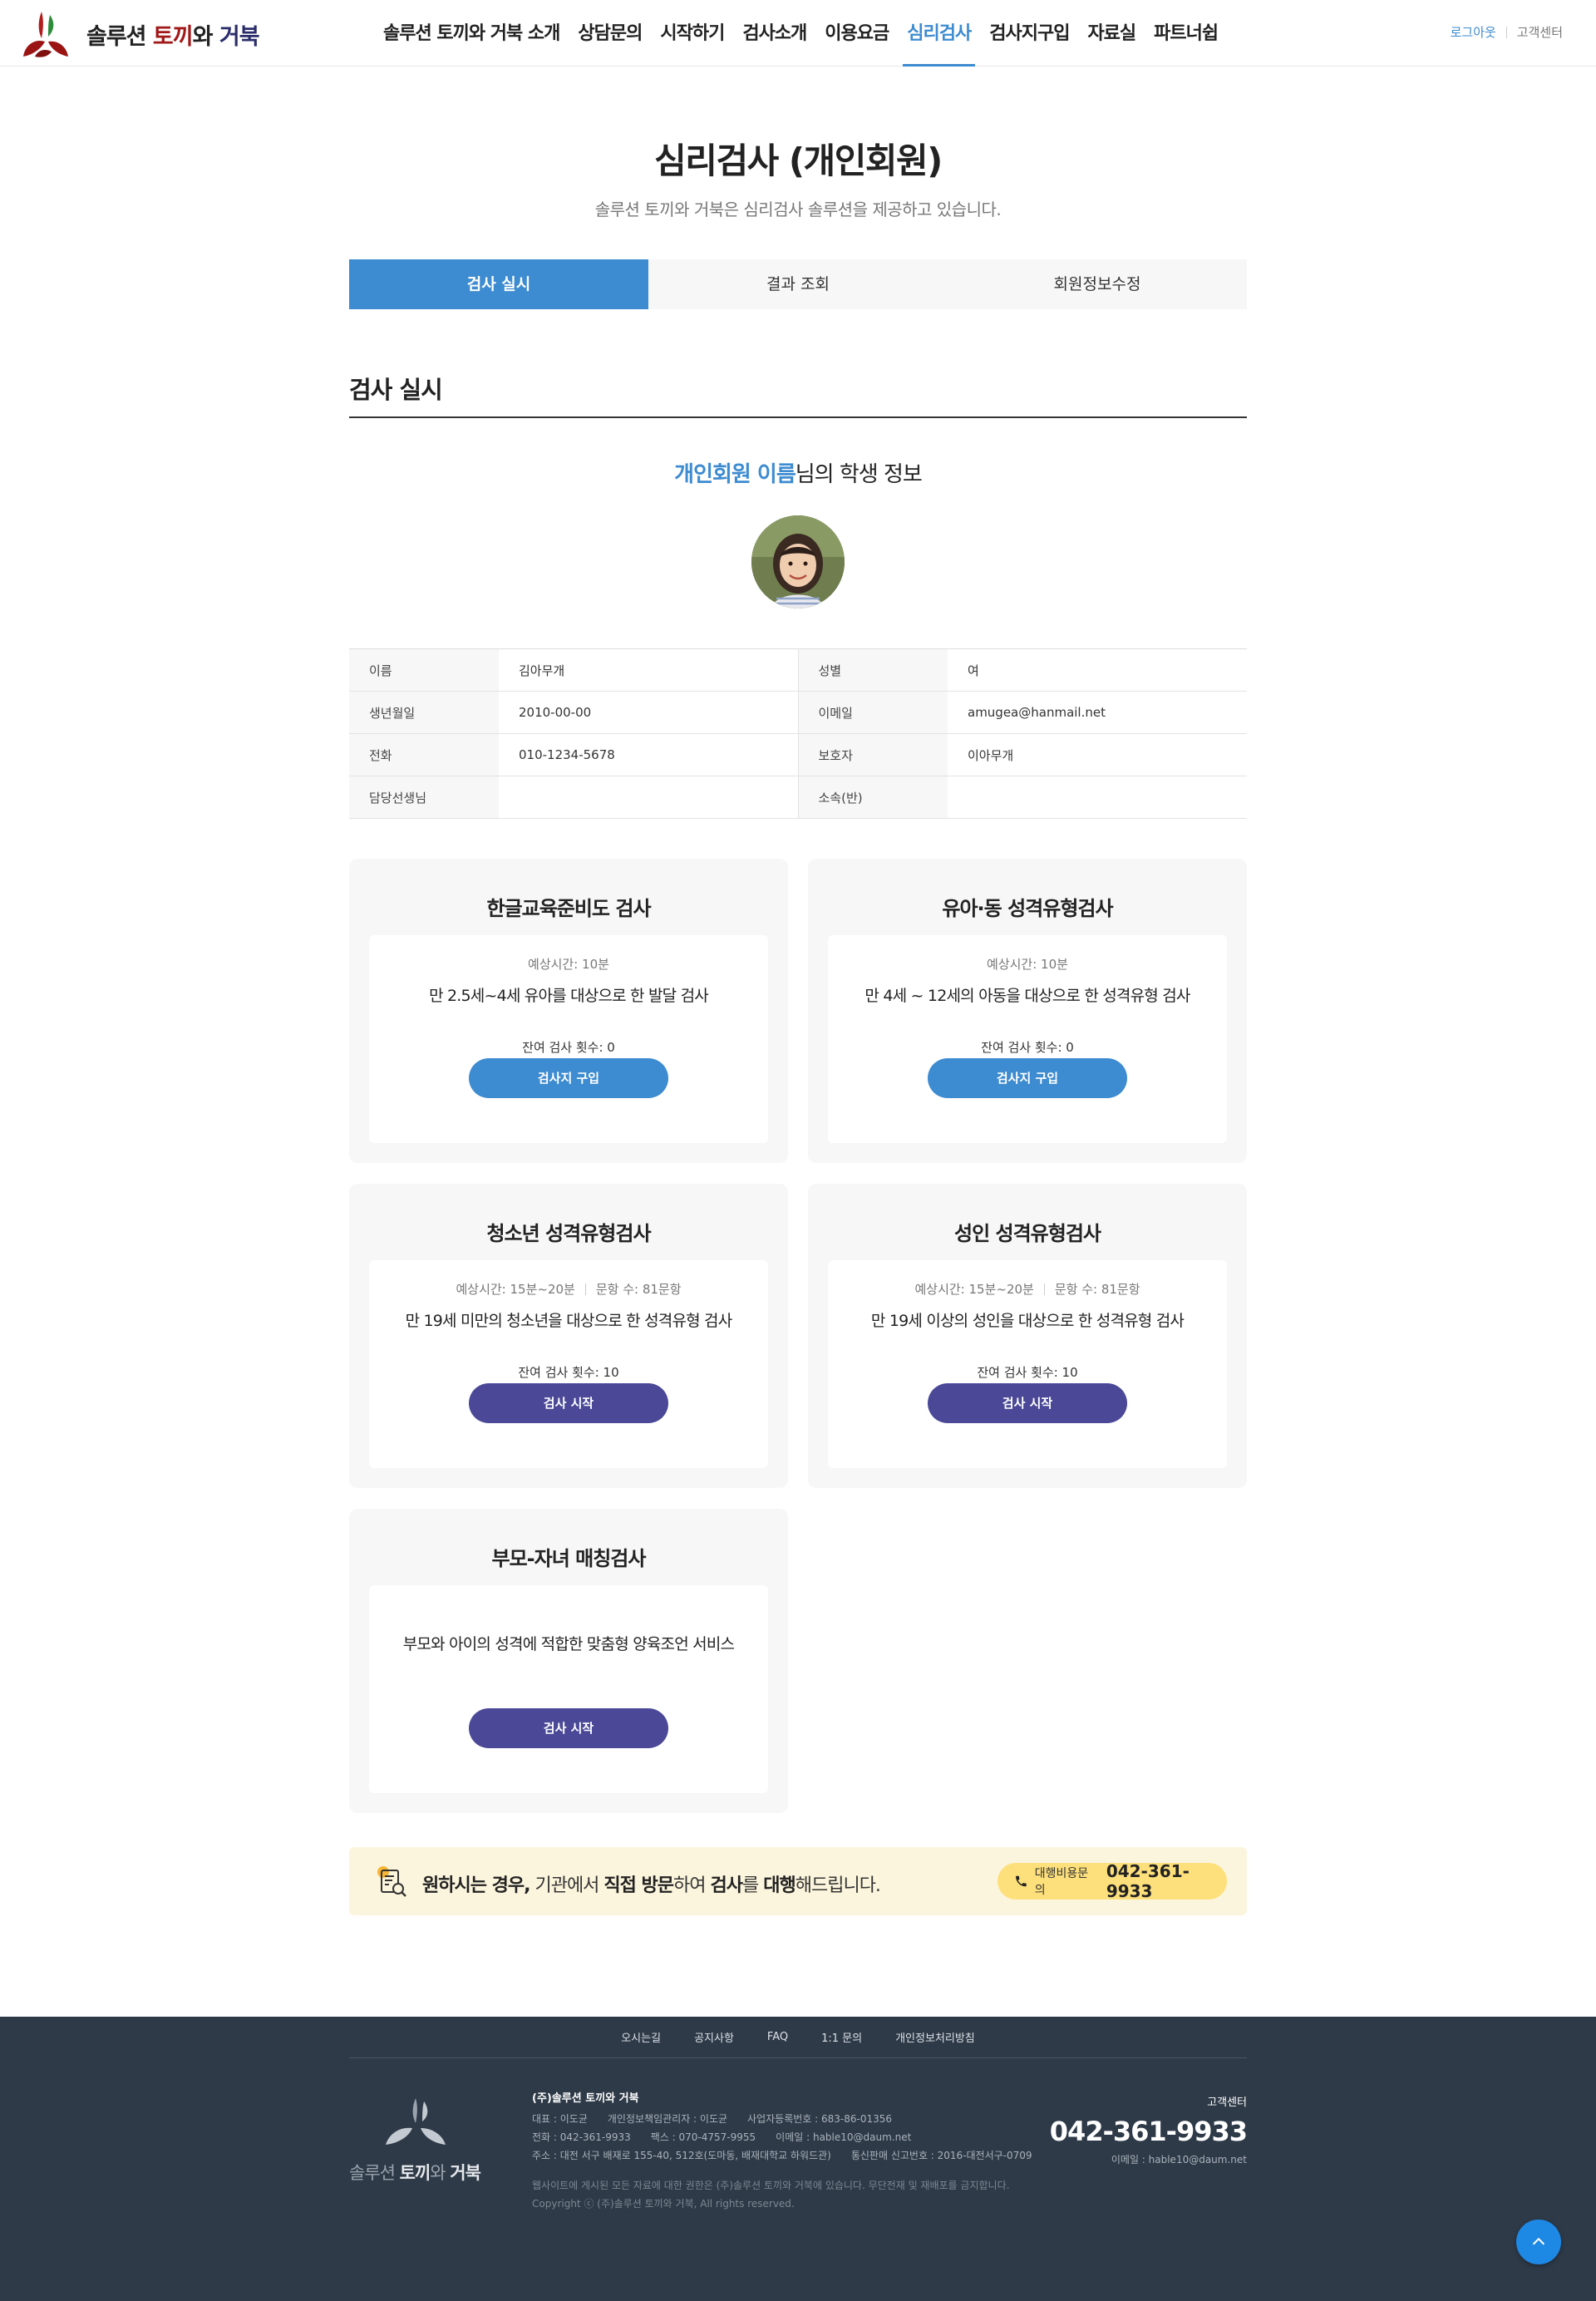 The height and width of the screenshot is (2301, 1596). What do you see at coordinates (1097, 754) in the screenshot?
I see `field-value: 이아무개` at bounding box center [1097, 754].